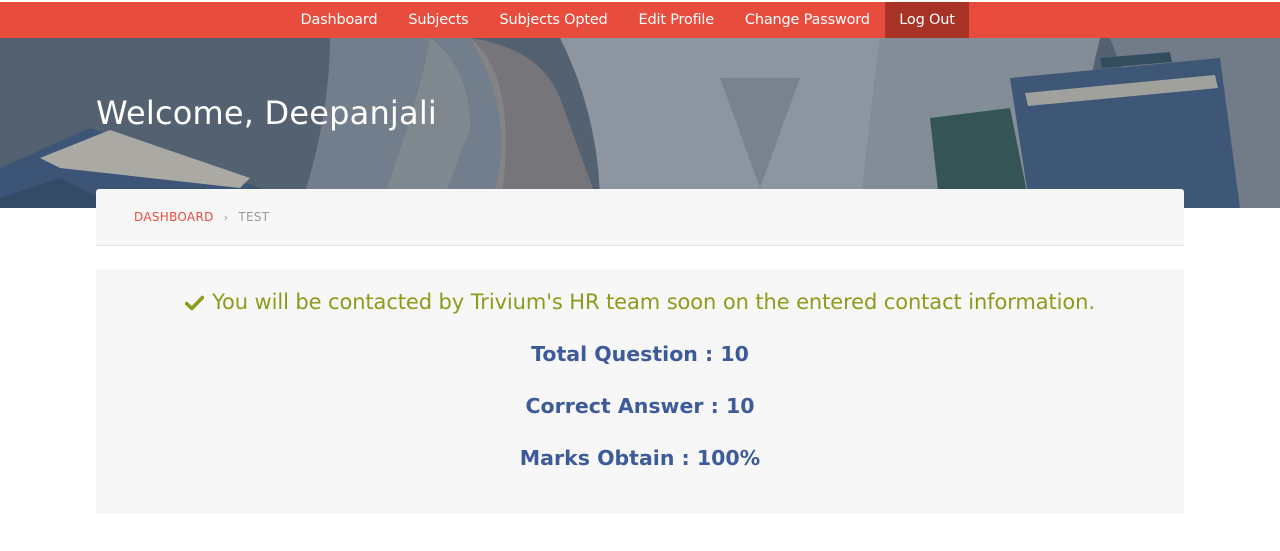  What do you see at coordinates (438, 20) in the screenshot?
I see `nav-item-subjects: Subjects` at bounding box center [438, 20].